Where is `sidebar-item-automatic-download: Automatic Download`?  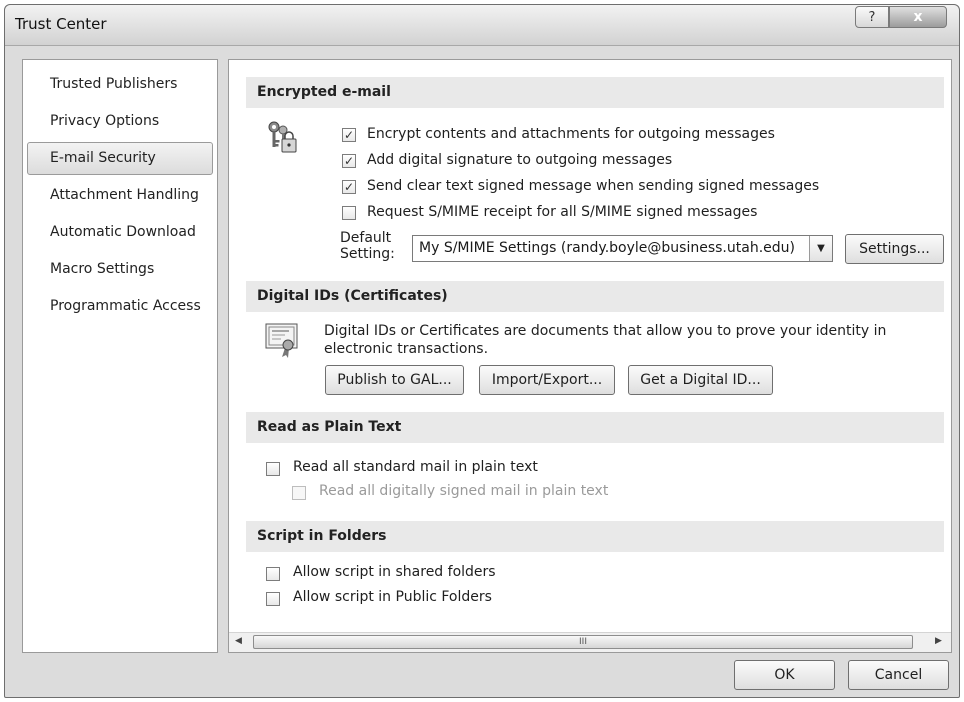
sidebar-item-automatic-download: Automatic Download is located at coordinates (120, 232).